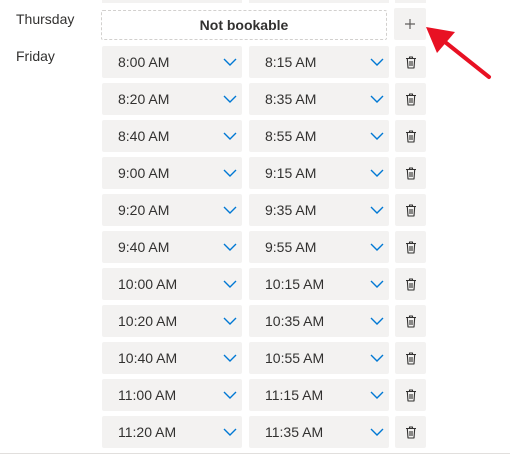  I want to click on end-time-dropdown: 11:15 AM, so click(319, 395).